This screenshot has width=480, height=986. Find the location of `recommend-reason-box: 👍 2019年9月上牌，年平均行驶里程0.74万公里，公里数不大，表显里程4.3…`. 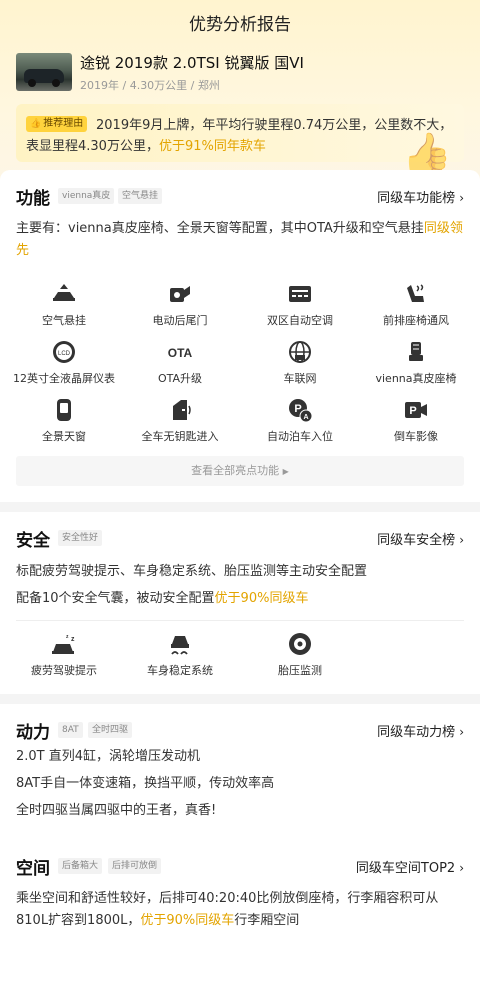

recommend-reason-box: 👍 2019年9月上牌，年平均行驶里程0.74万公里，公里数不大，表显里程4.3… is located at coordinates (240, 140).